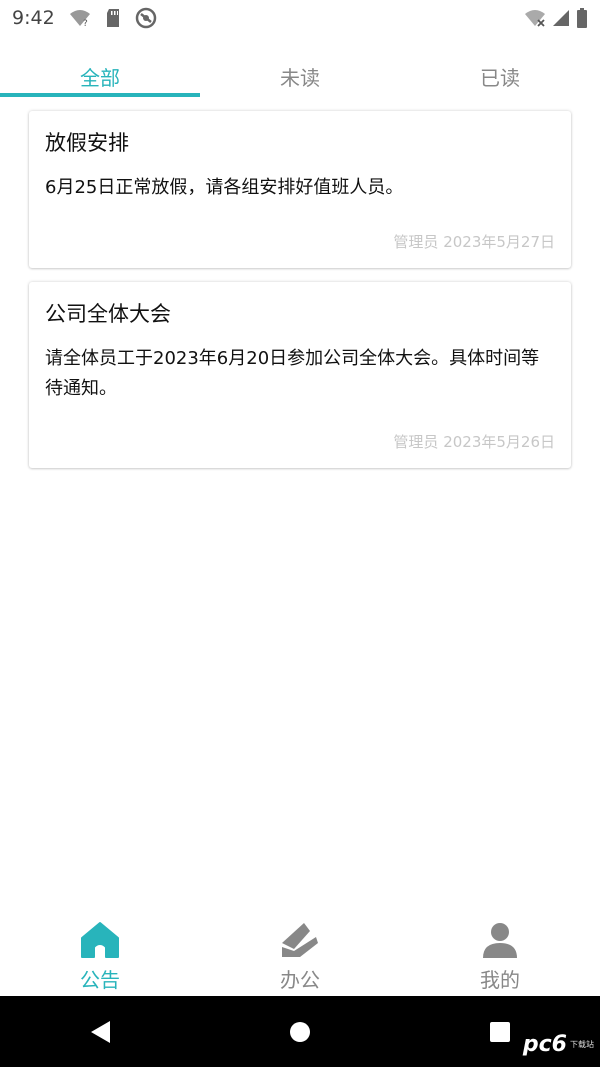  What do you see at coordinates (300, 18) in the screenshot?
I see `status-bar: 9:42 ?` at bounding box center [300, 18].